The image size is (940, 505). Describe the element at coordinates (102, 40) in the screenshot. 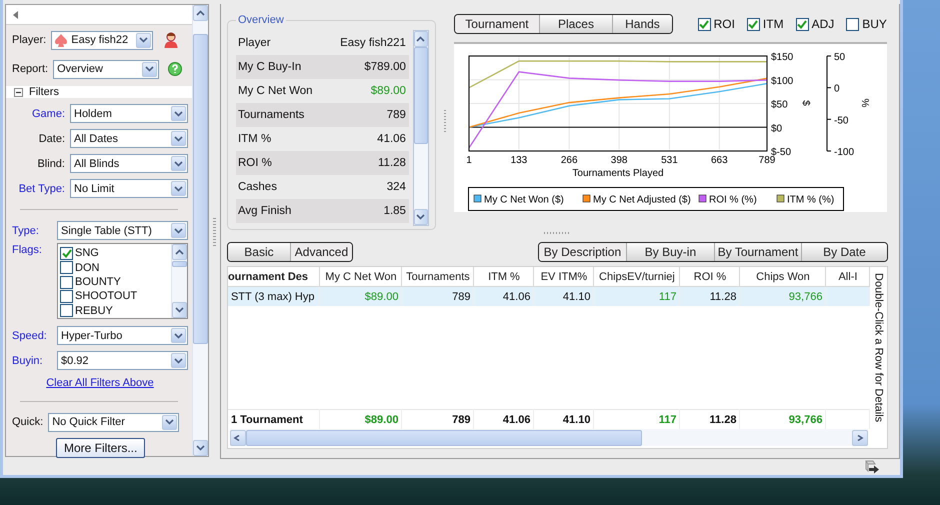

I see `player-dropdown: Easy fish22` at that location.